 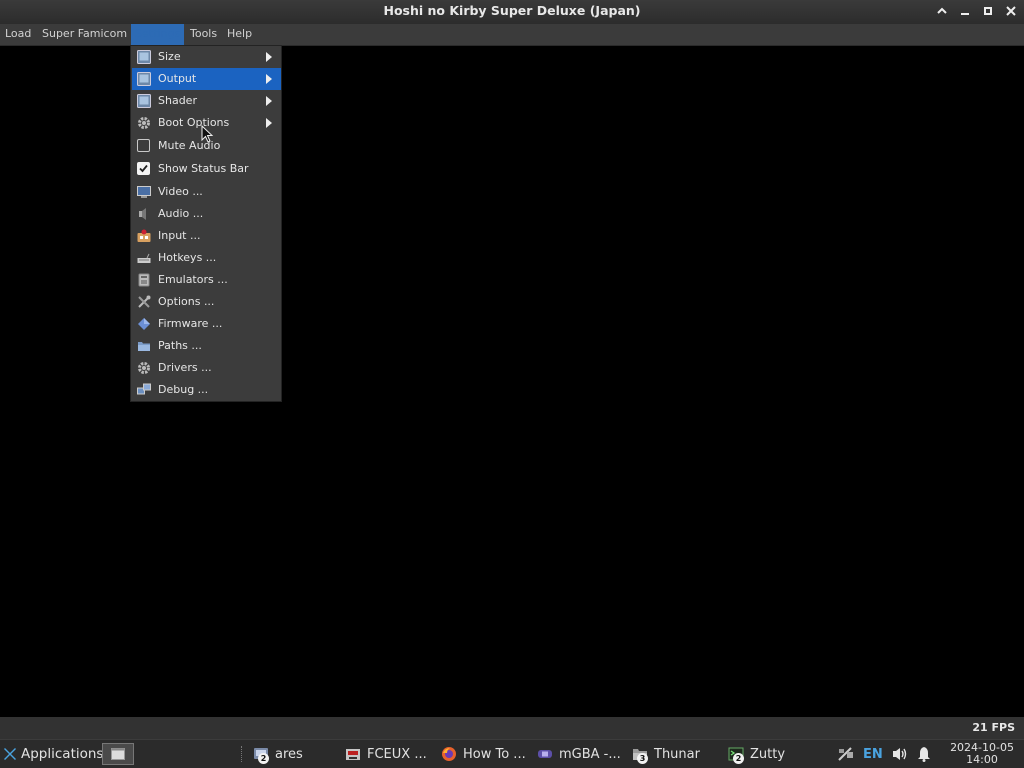 I want to click on volume-icon, so click(x=900, y=754).